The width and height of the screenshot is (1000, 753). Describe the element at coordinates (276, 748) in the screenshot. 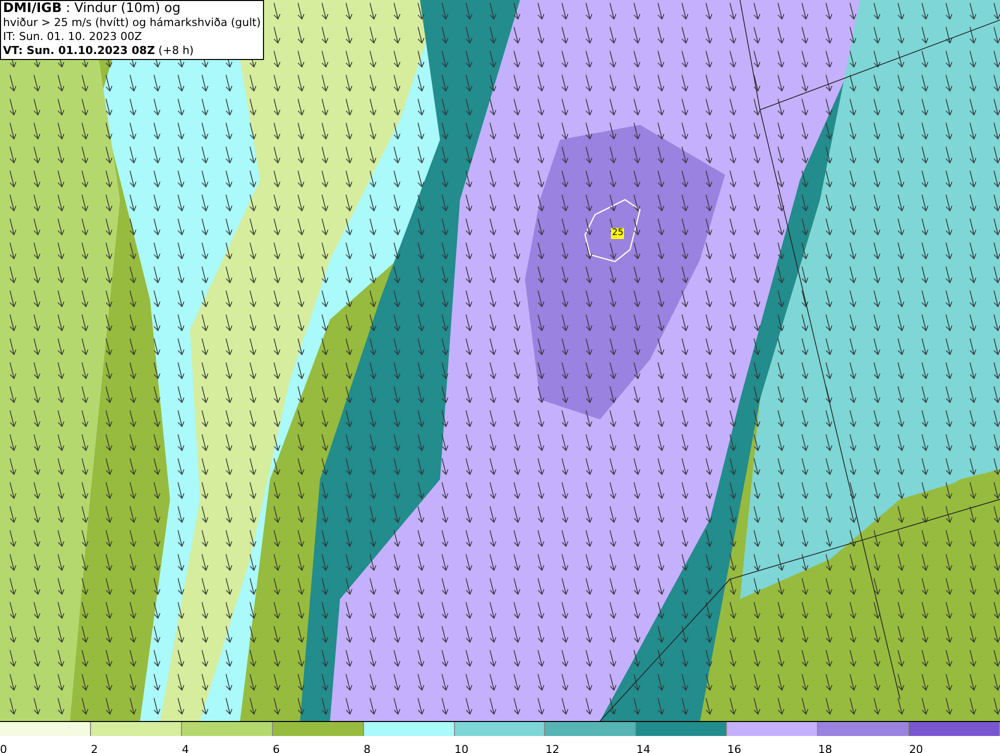

I see `legend-label: 6` at that location.